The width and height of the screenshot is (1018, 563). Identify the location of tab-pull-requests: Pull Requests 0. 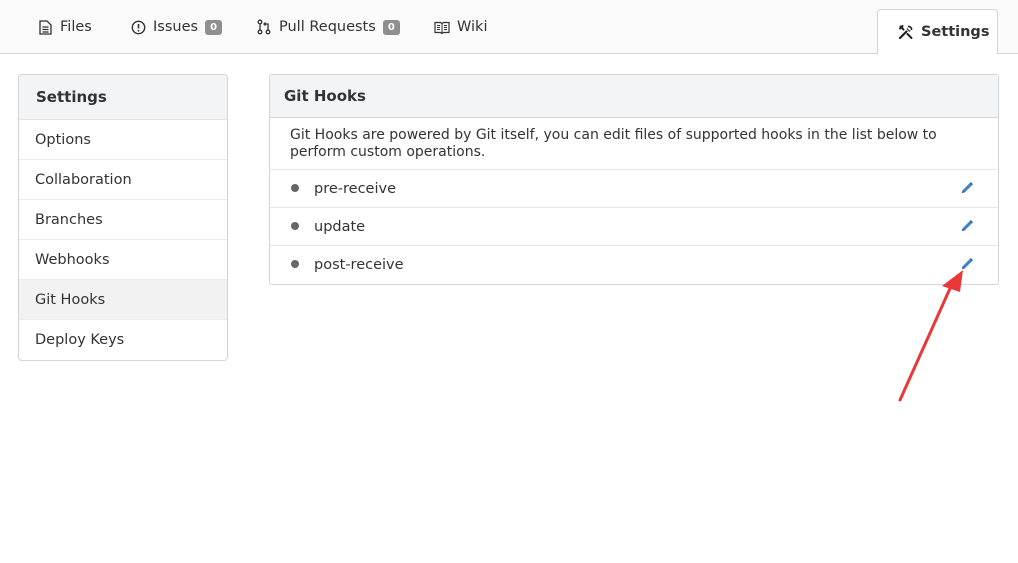
(328, 27).